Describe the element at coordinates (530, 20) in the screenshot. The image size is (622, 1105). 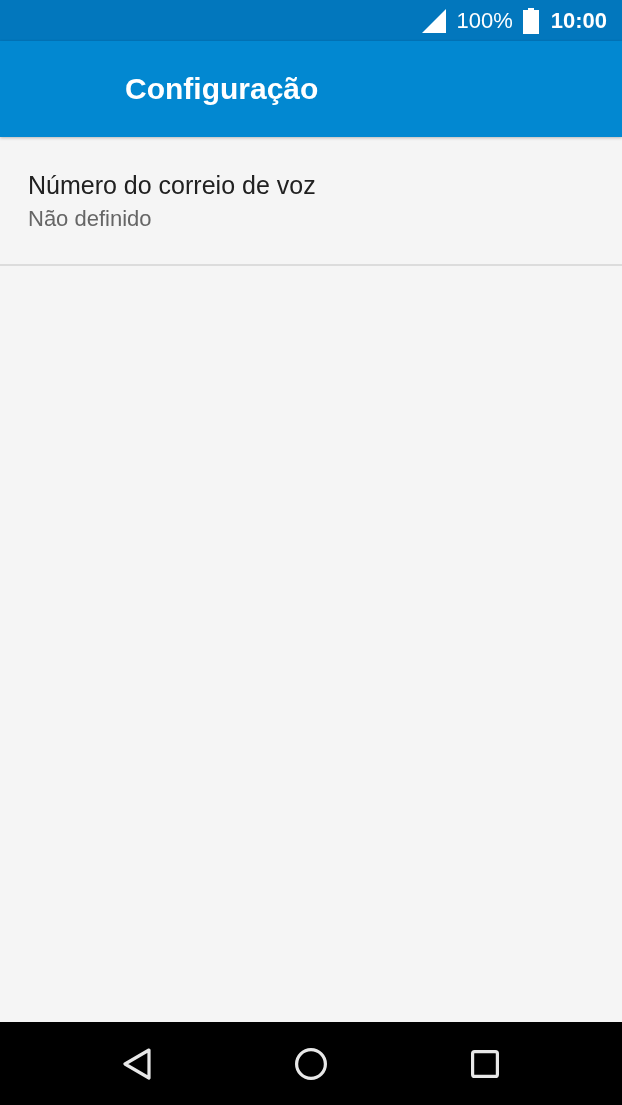
I see `battery-icon` at that location.